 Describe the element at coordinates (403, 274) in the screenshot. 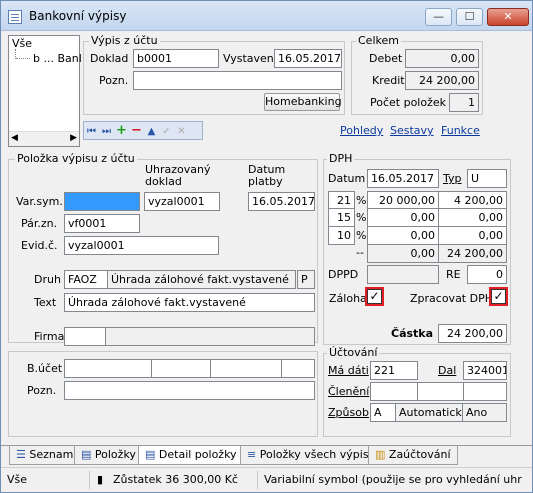

I see `dppd-field` at that location.